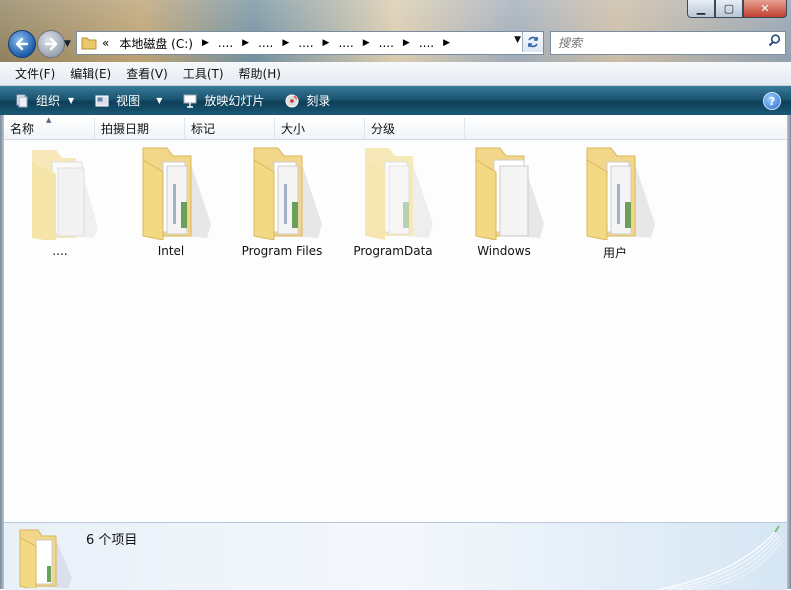  What do you see at coordinates (504, 251) in the screenshot?
I see `folder-label: Windows` at bounding box center [504, 251].